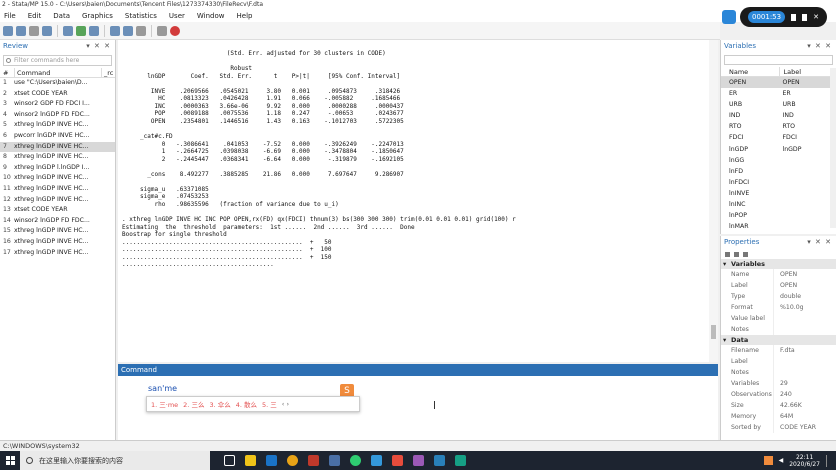 This screenshot has width=836, height=470. I want to click on ime-candidate: 3. 伞么, so click(219, 404).